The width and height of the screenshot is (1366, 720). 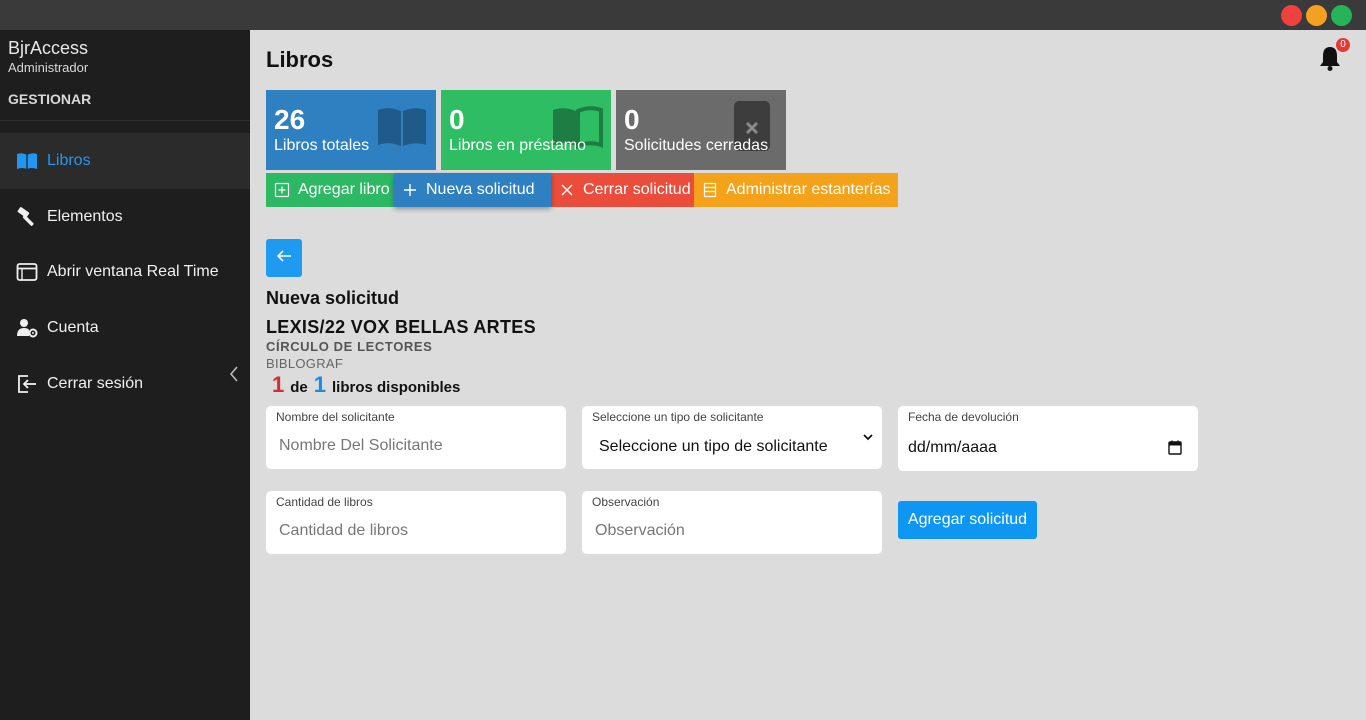 I want to click on stat-card-total-books: 26 Libros totales, so click(x=351, y=130).